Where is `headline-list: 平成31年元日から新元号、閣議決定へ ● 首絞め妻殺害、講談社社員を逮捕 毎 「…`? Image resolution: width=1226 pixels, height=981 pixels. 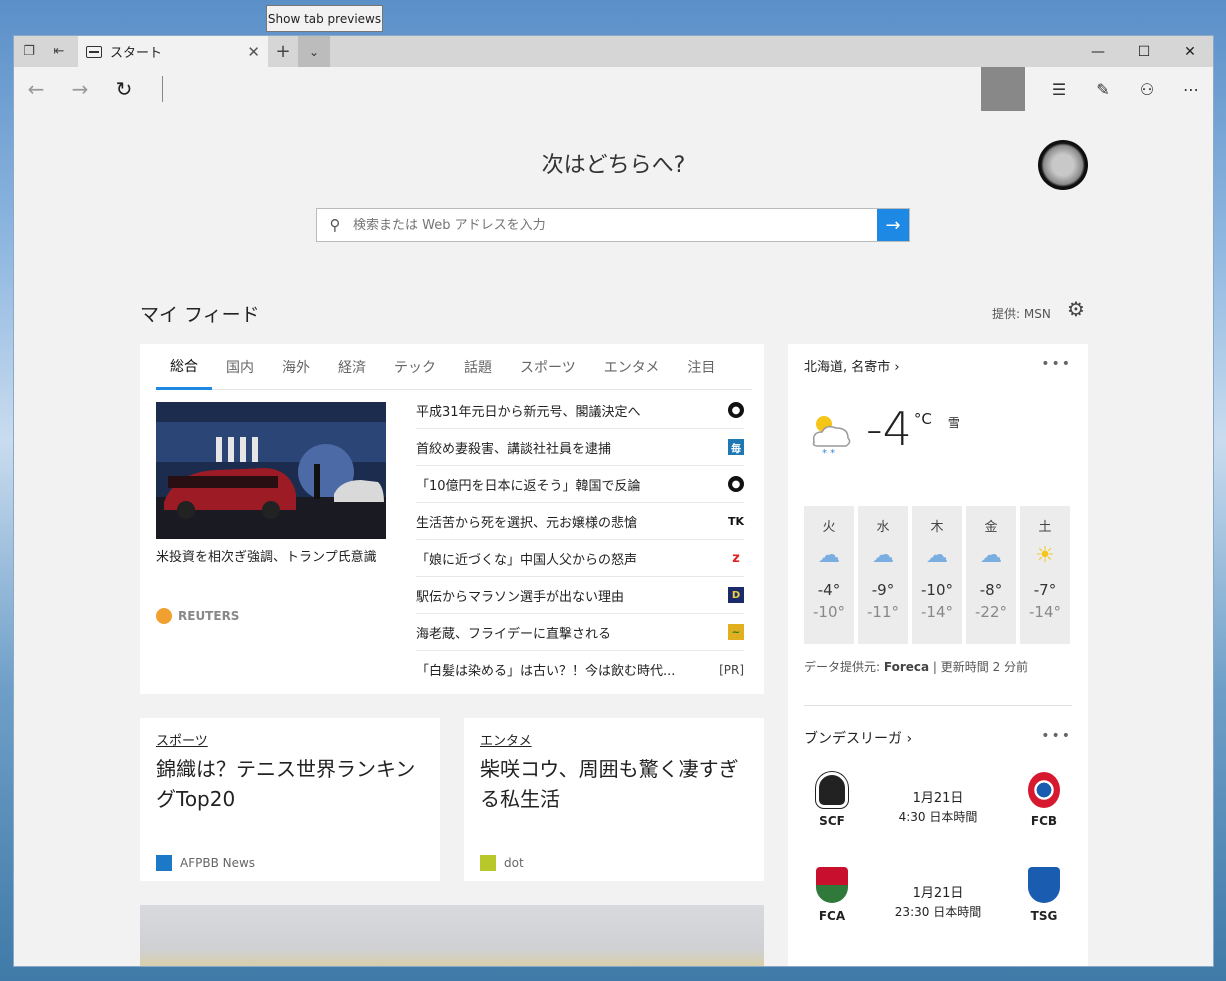 headline-list: 平成31年元日から新元号、閣議決定へ ● 首絞め妻殺害、講談社社員を逮捕 毎 「… is located at coordinates (580, 540).